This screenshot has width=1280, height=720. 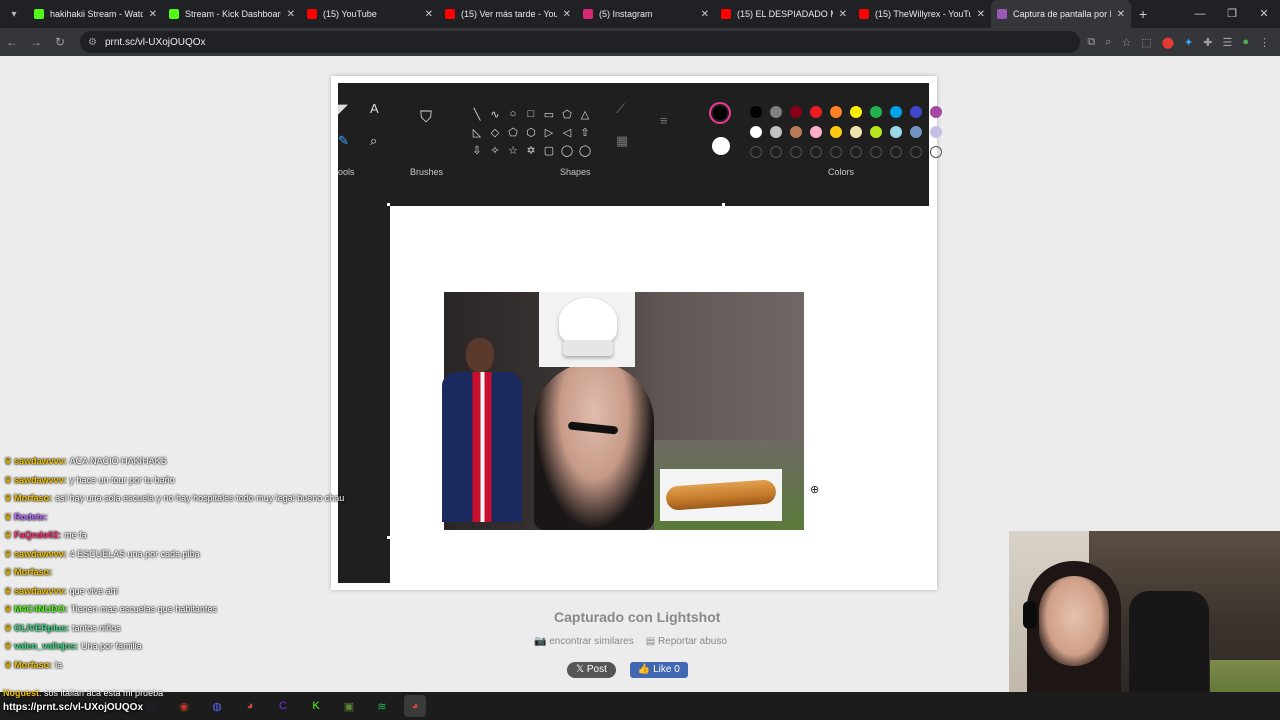 I want to click on menu-kebab-icon: ⋮, so click(x=1264, y=42).